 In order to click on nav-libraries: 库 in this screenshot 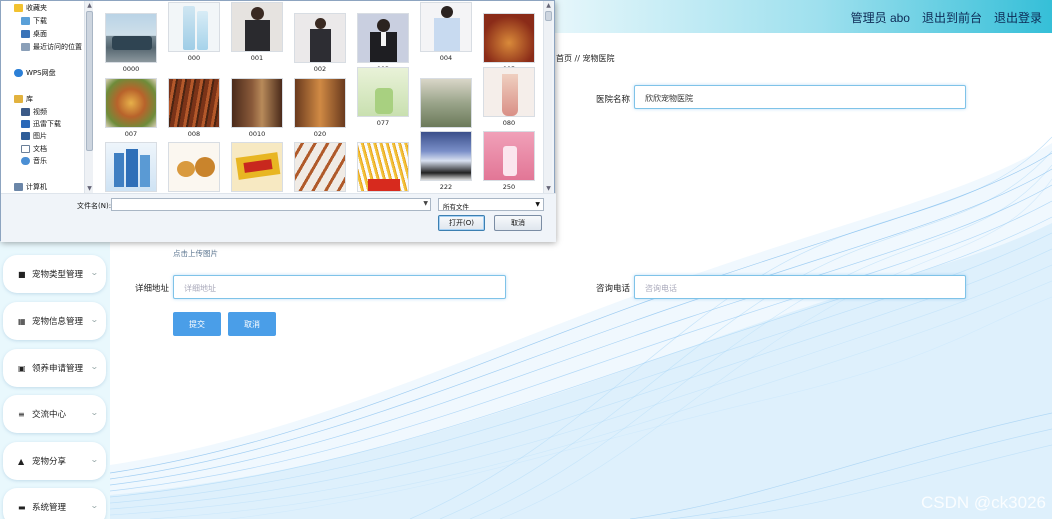, I will do `click(23, 99)`.